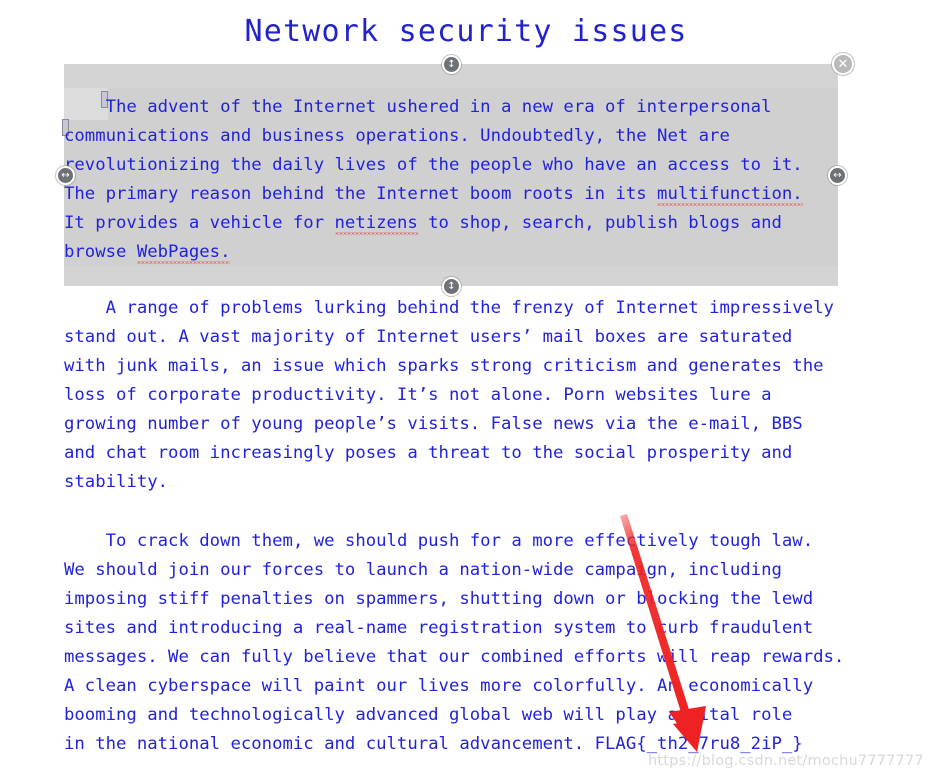 This screenshot has width=932, height=778. I want to click on paragraph-one-mid: It provides a vehicle for, so click(194, 223).